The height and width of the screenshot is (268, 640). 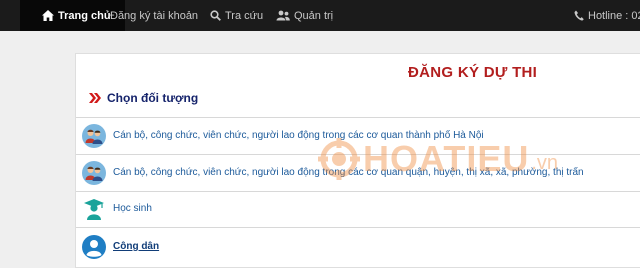 I want to click on nav-home: Trang chủ, so click(x=72, y=15).